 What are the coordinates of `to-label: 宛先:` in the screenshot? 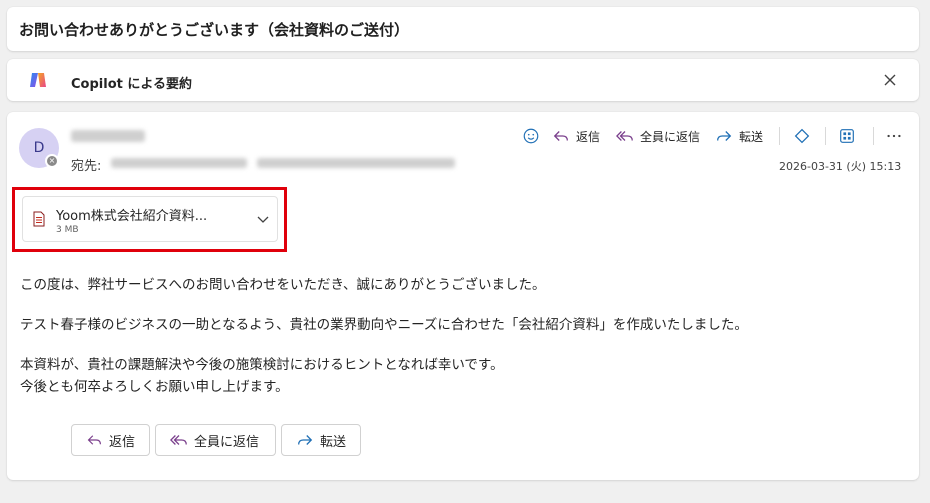 It's located at (86, 166).